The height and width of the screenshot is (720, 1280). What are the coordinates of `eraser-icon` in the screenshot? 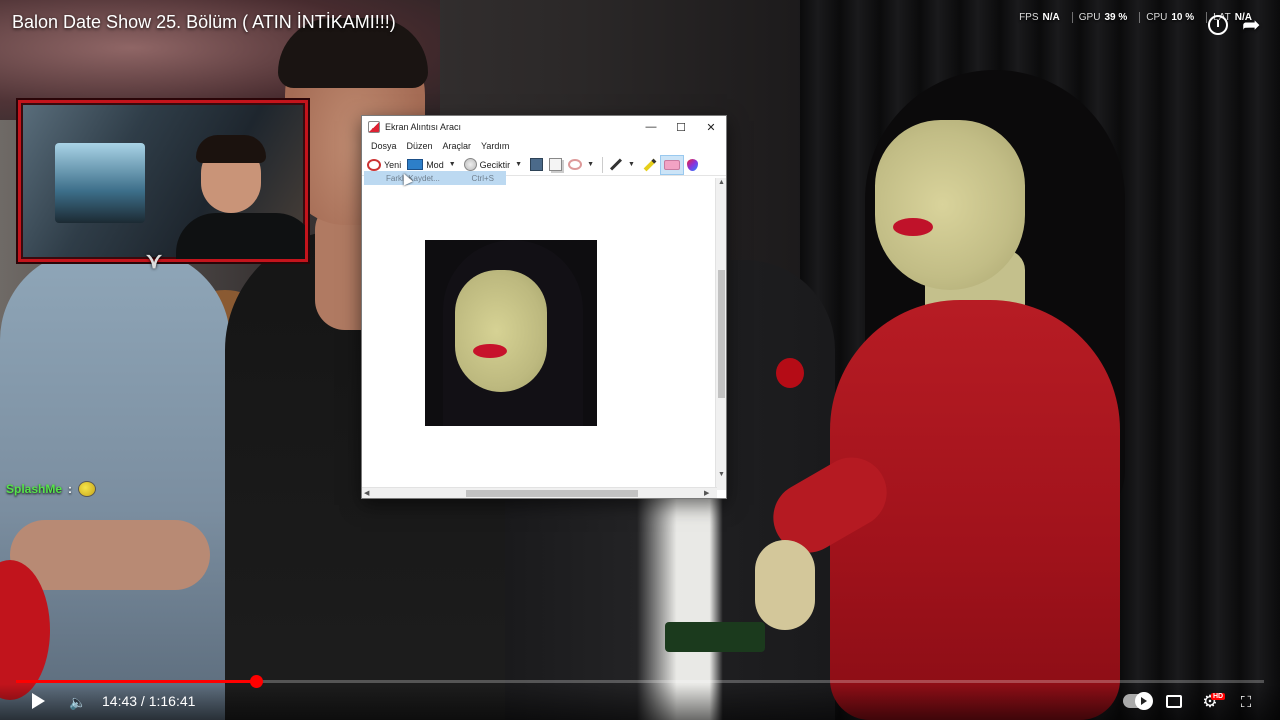 It's located at (671, 164).